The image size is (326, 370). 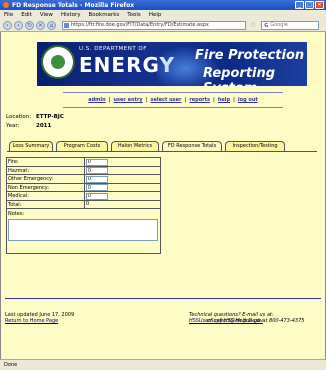 I want to click on menu-history: History, so click(x=71, y=15).